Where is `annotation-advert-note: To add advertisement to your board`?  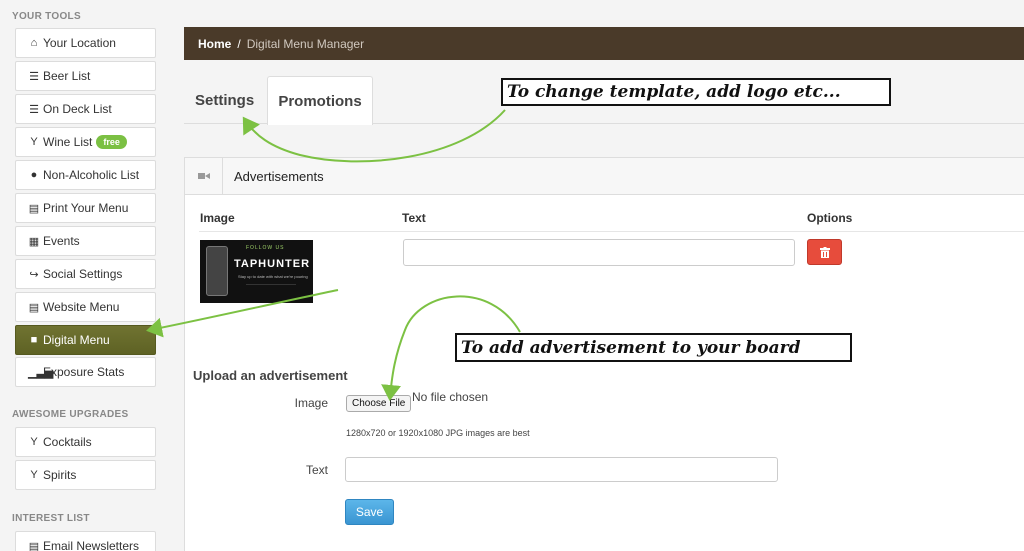 annotation-advert-note: To add advertisement to your board is located at coordinates (653, 347).